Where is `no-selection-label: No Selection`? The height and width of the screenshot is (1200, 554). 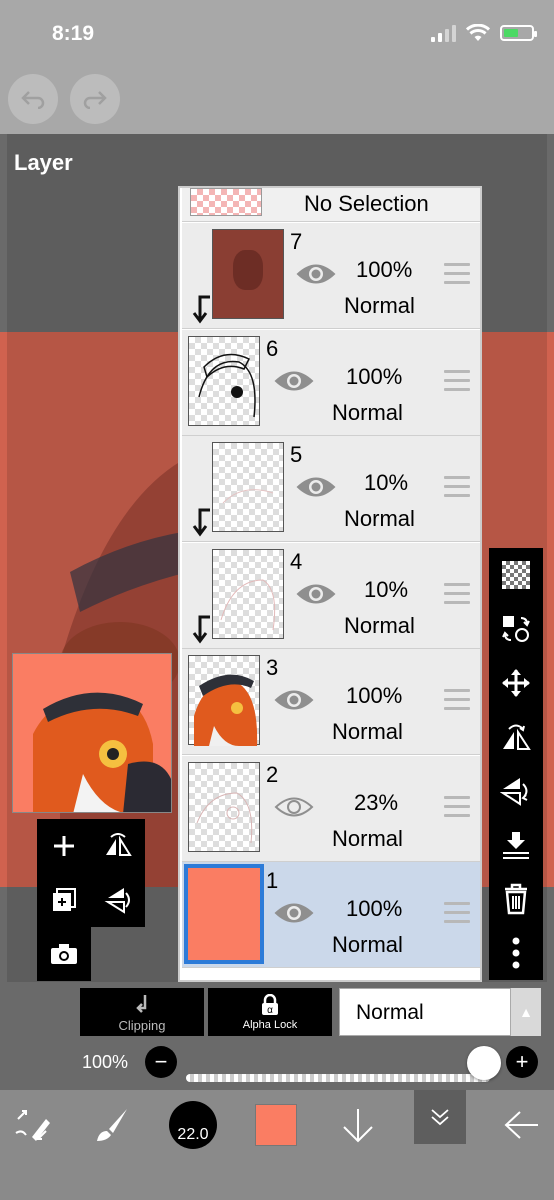 no-selection-label: No Selection is located at coordinates (366, 203).